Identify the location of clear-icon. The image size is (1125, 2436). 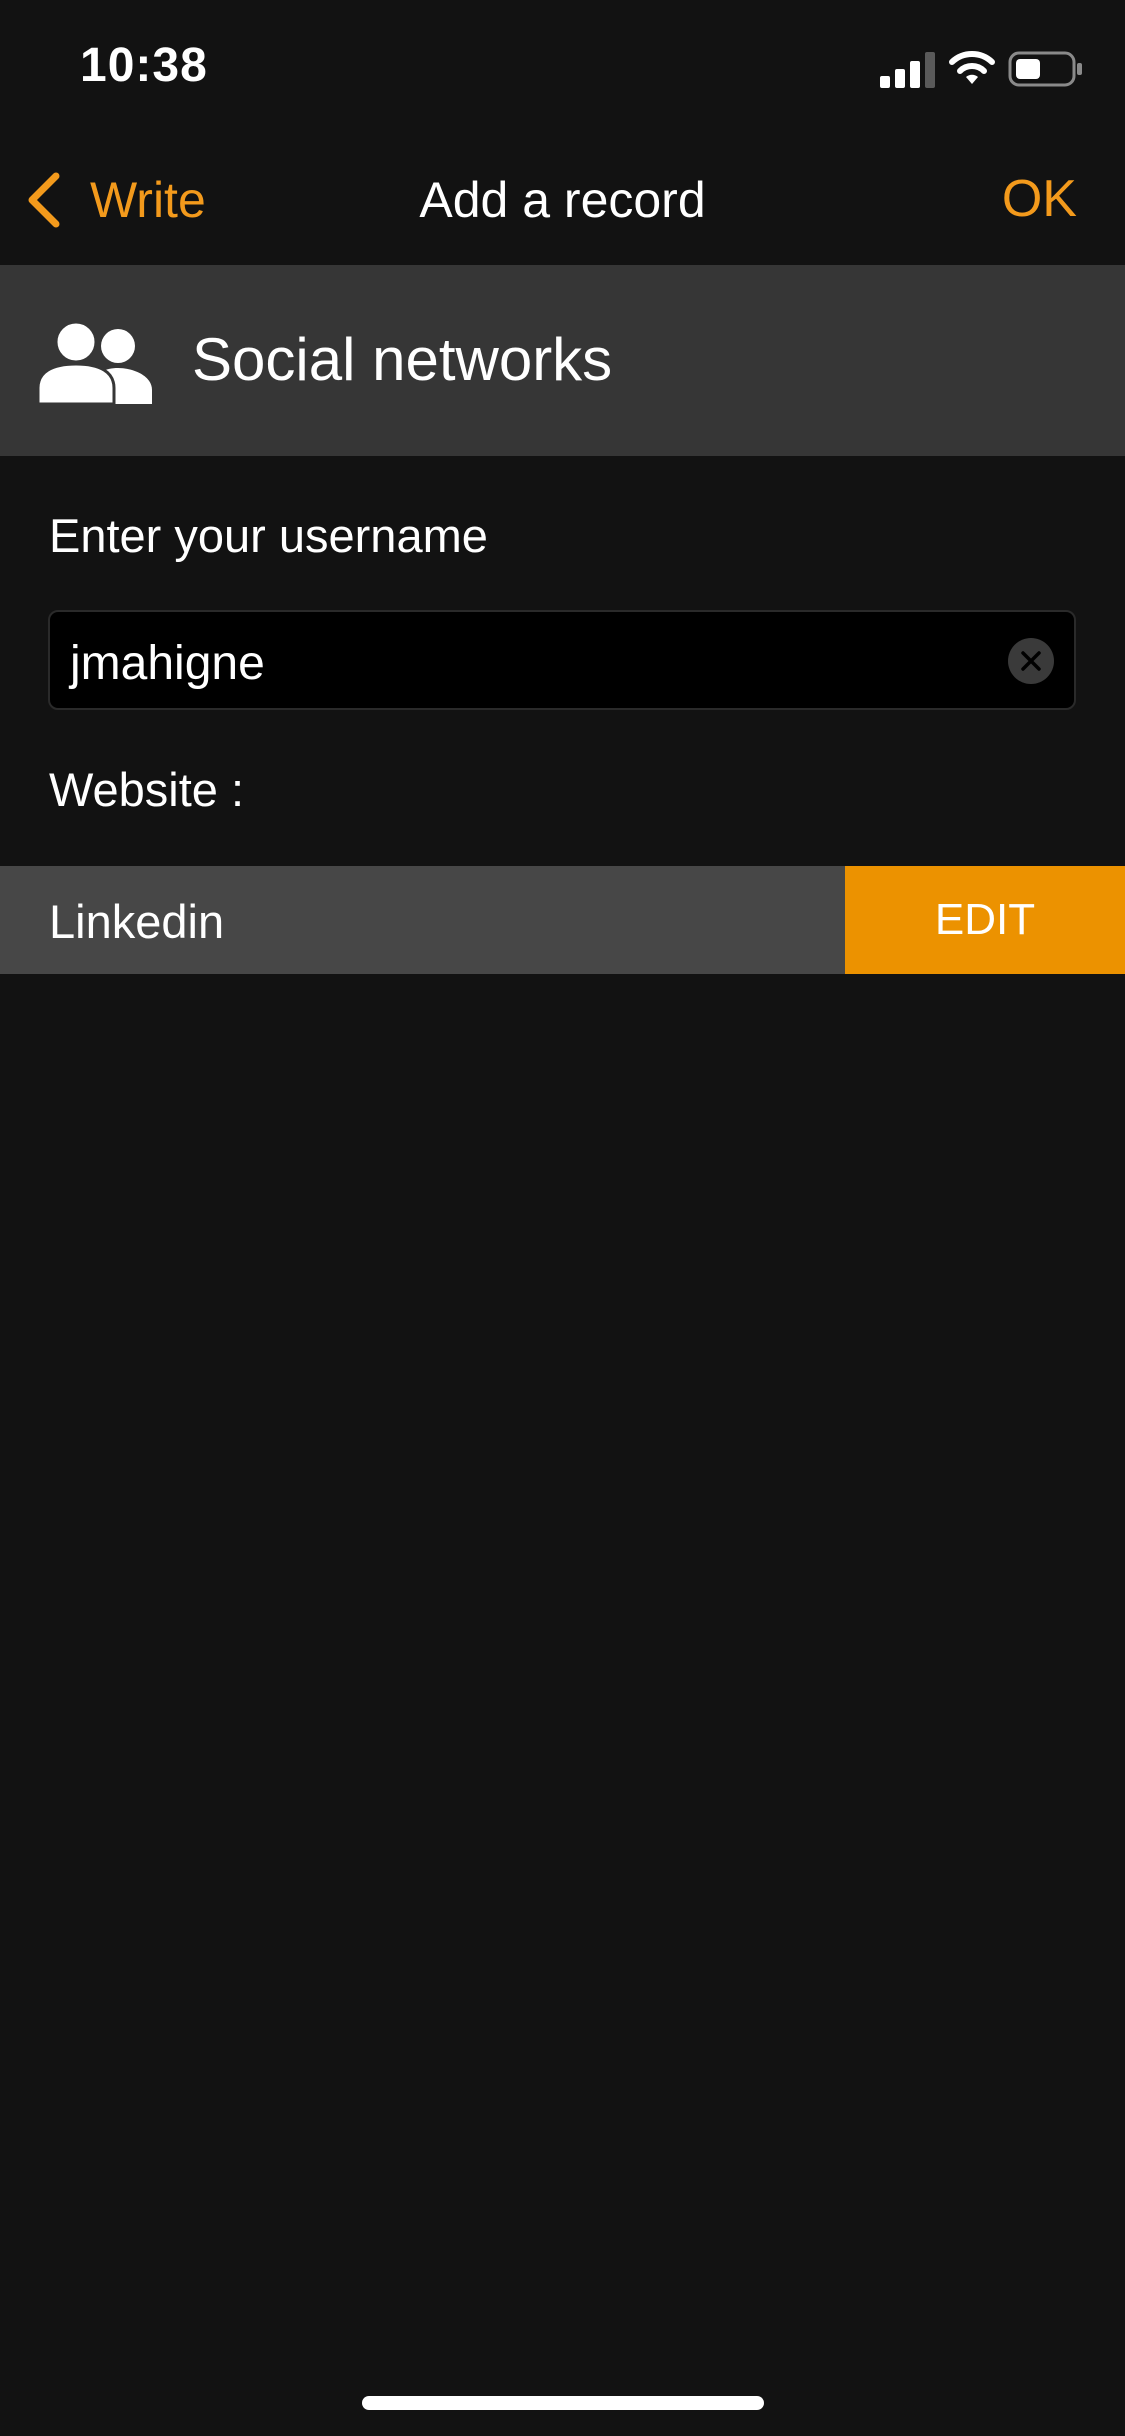
(1031, 661).